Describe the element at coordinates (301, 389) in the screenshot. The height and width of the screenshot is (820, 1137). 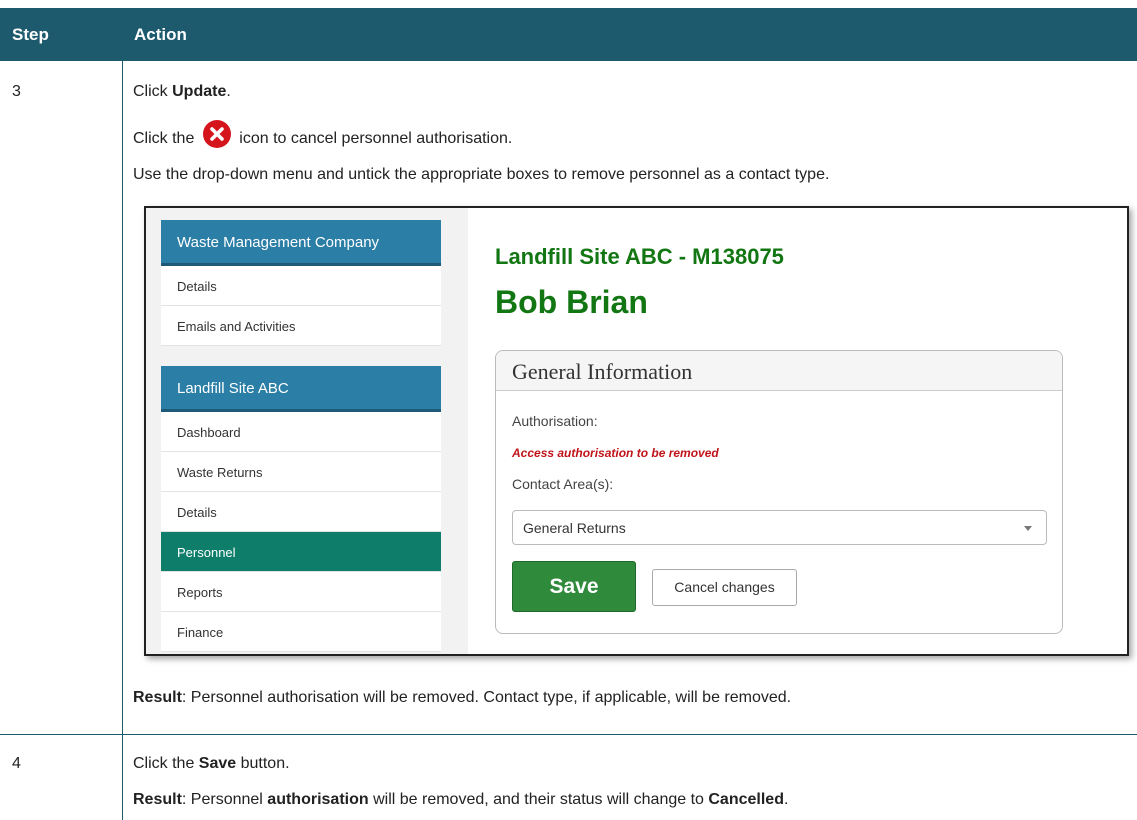
I see `sidebar-heading-site: Landfill Site ABC` at that location.